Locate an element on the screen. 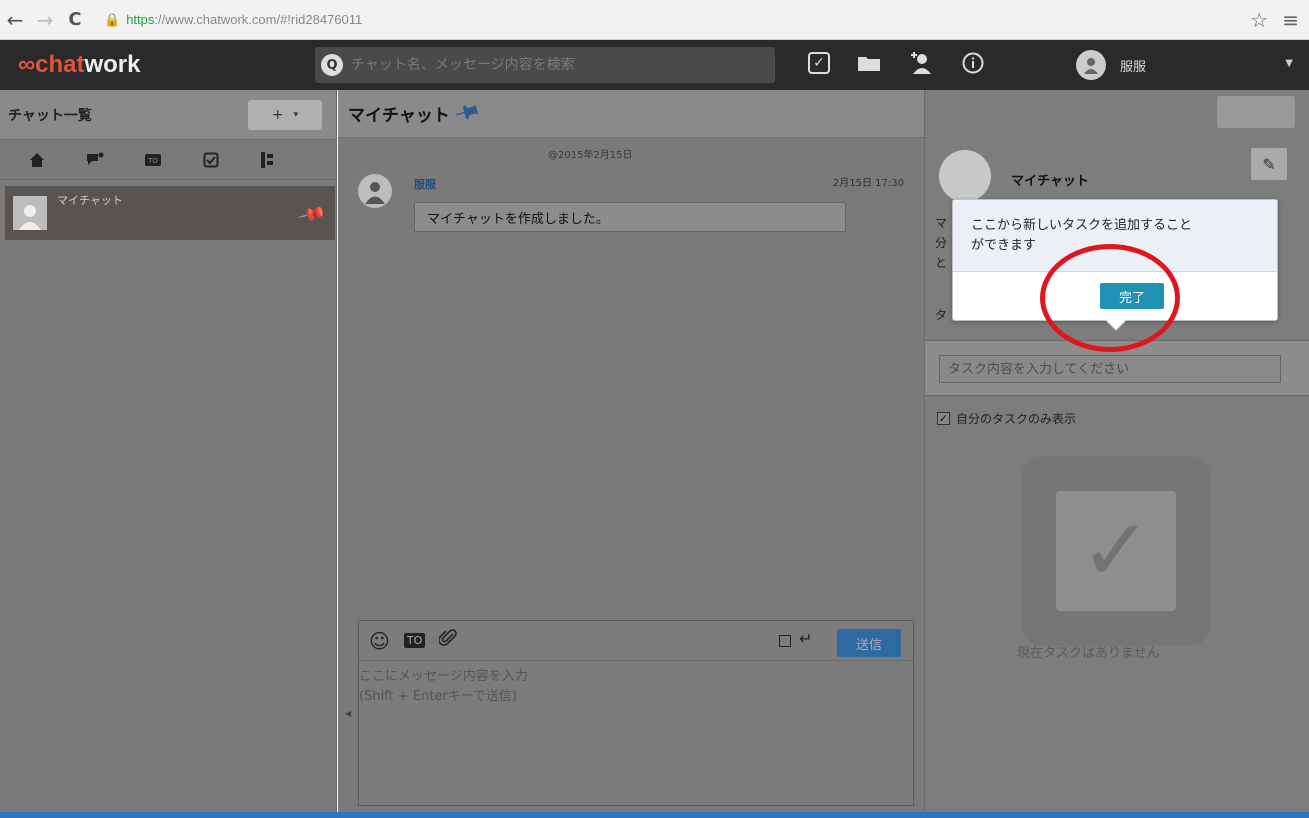  app-header: ∞ chat work Q ✓ 服服 ▼ is located at coordinates (654, 65).